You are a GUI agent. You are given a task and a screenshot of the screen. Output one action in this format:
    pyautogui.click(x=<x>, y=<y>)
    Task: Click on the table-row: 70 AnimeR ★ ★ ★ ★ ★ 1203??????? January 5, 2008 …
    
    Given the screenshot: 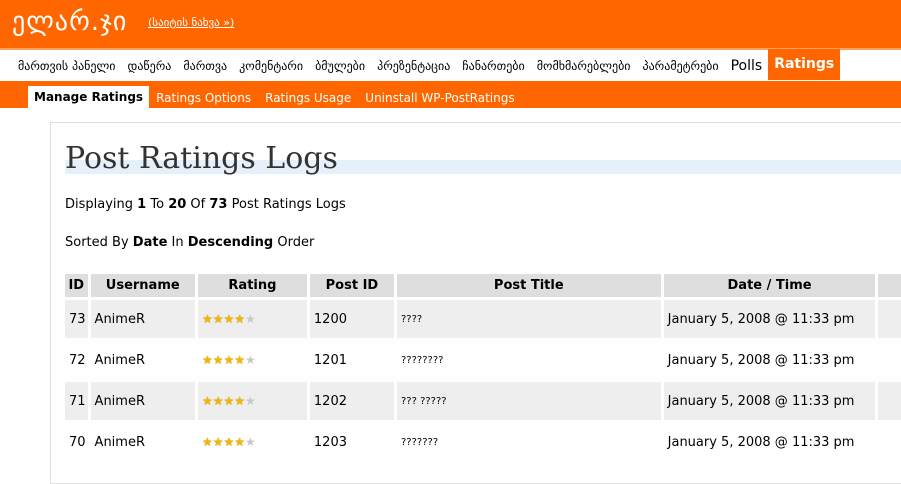 What is the action you would take?
    pyautogui.click(x=483, y=442)
    